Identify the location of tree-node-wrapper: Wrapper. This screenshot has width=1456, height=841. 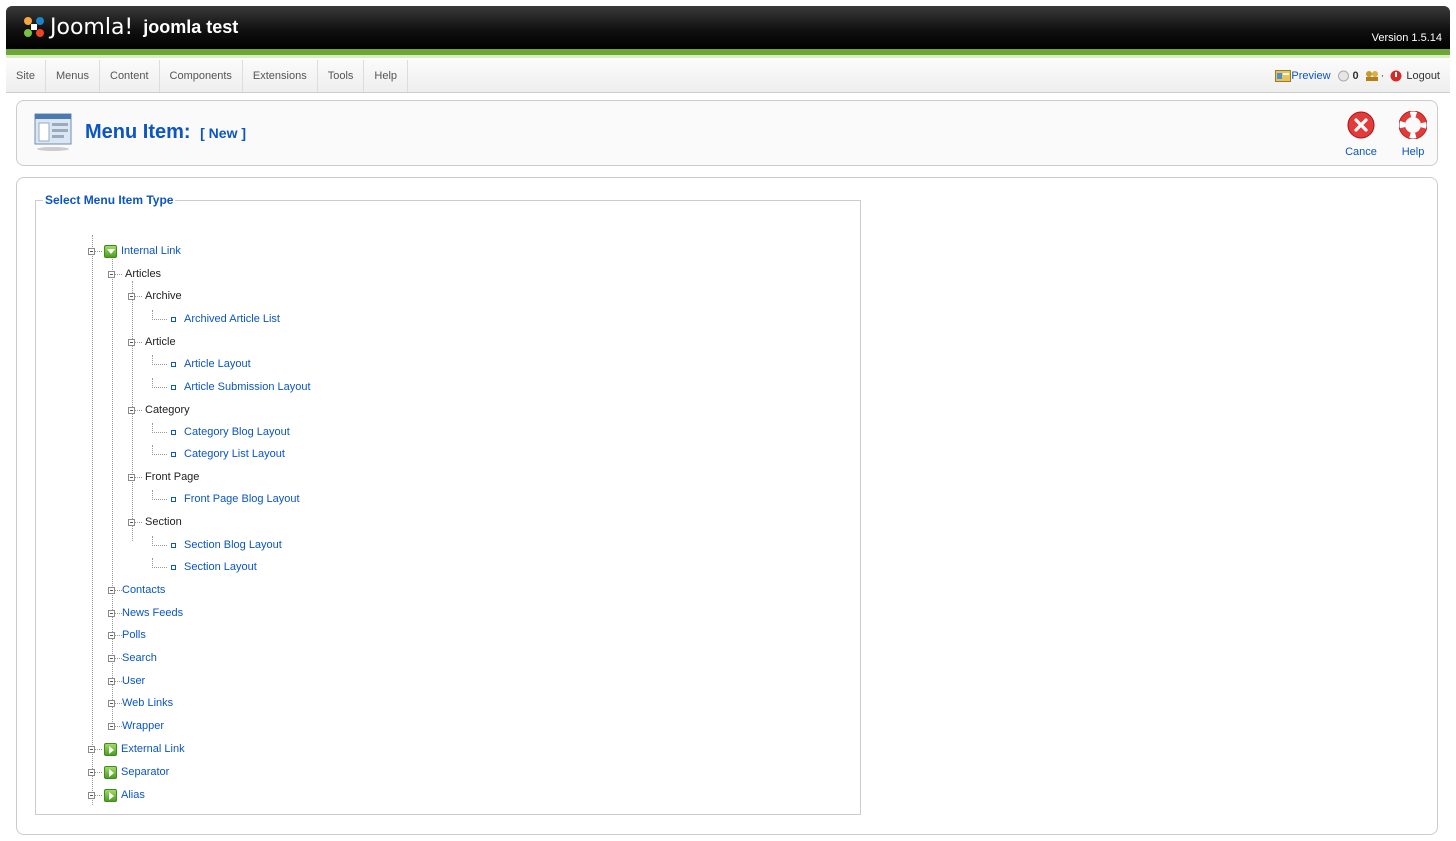
(136, 726).